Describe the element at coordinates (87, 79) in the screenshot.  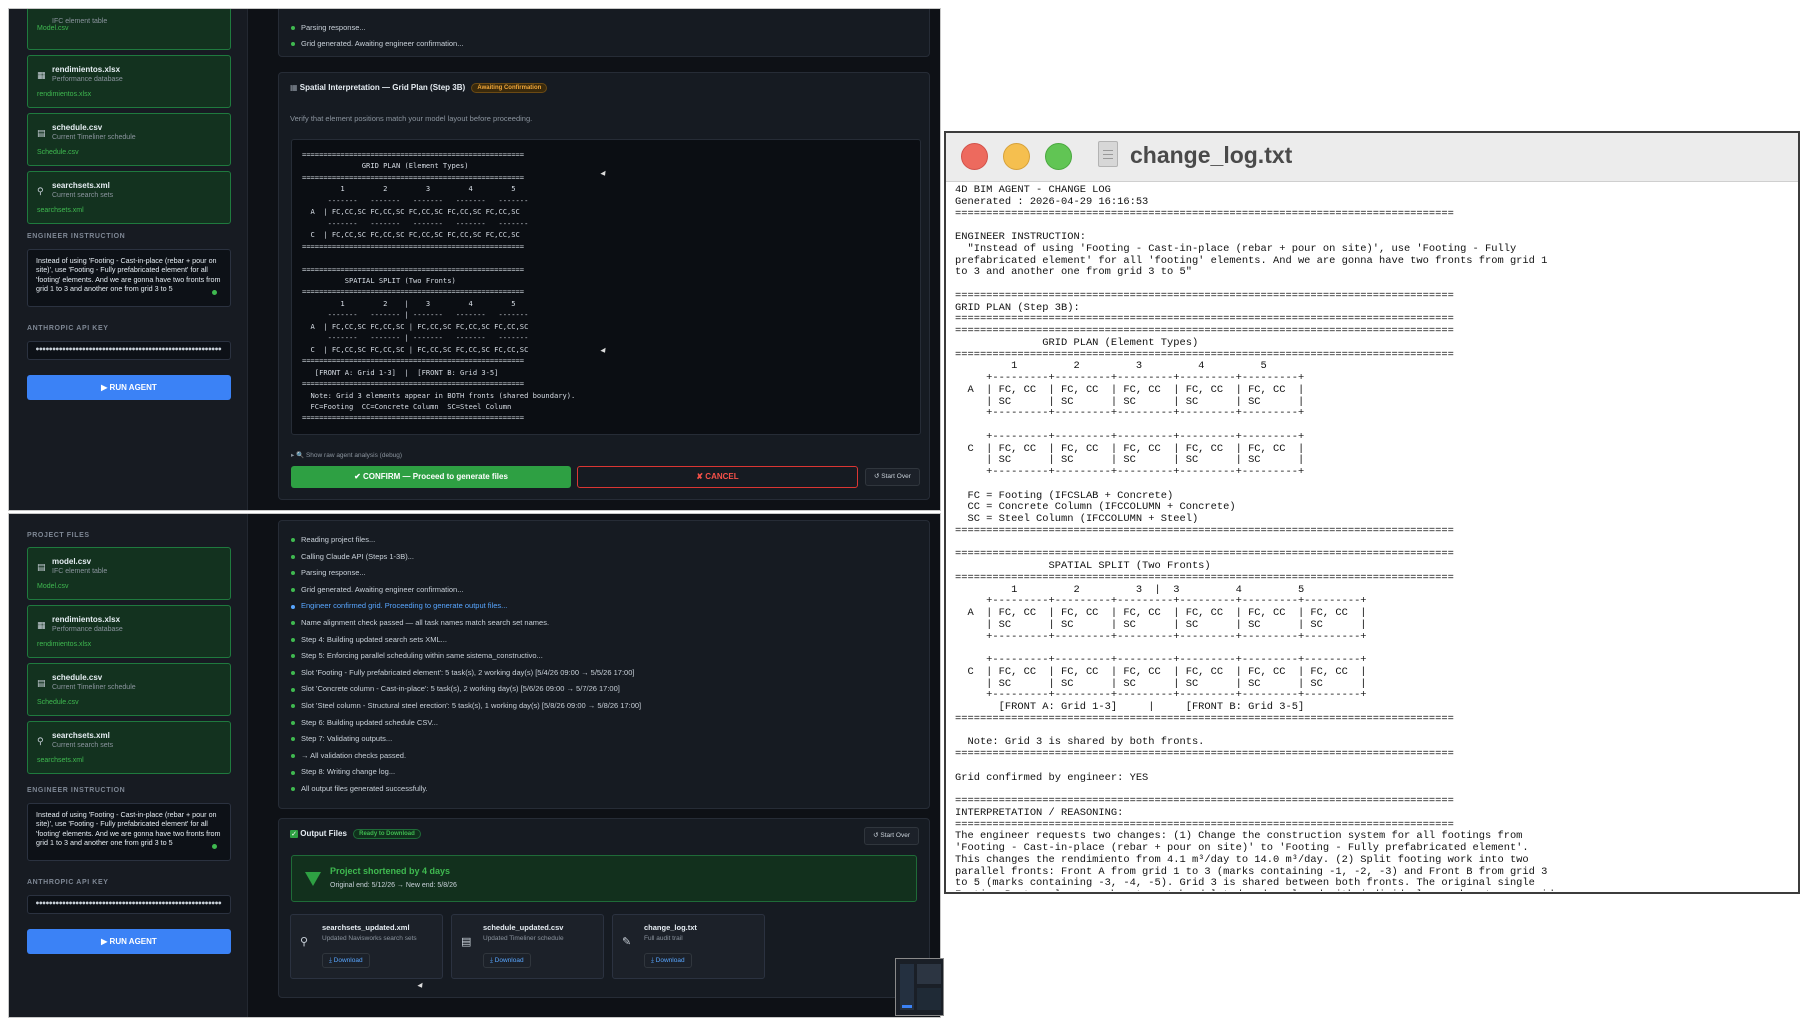
I see `file-desc: Performance database` at that location.